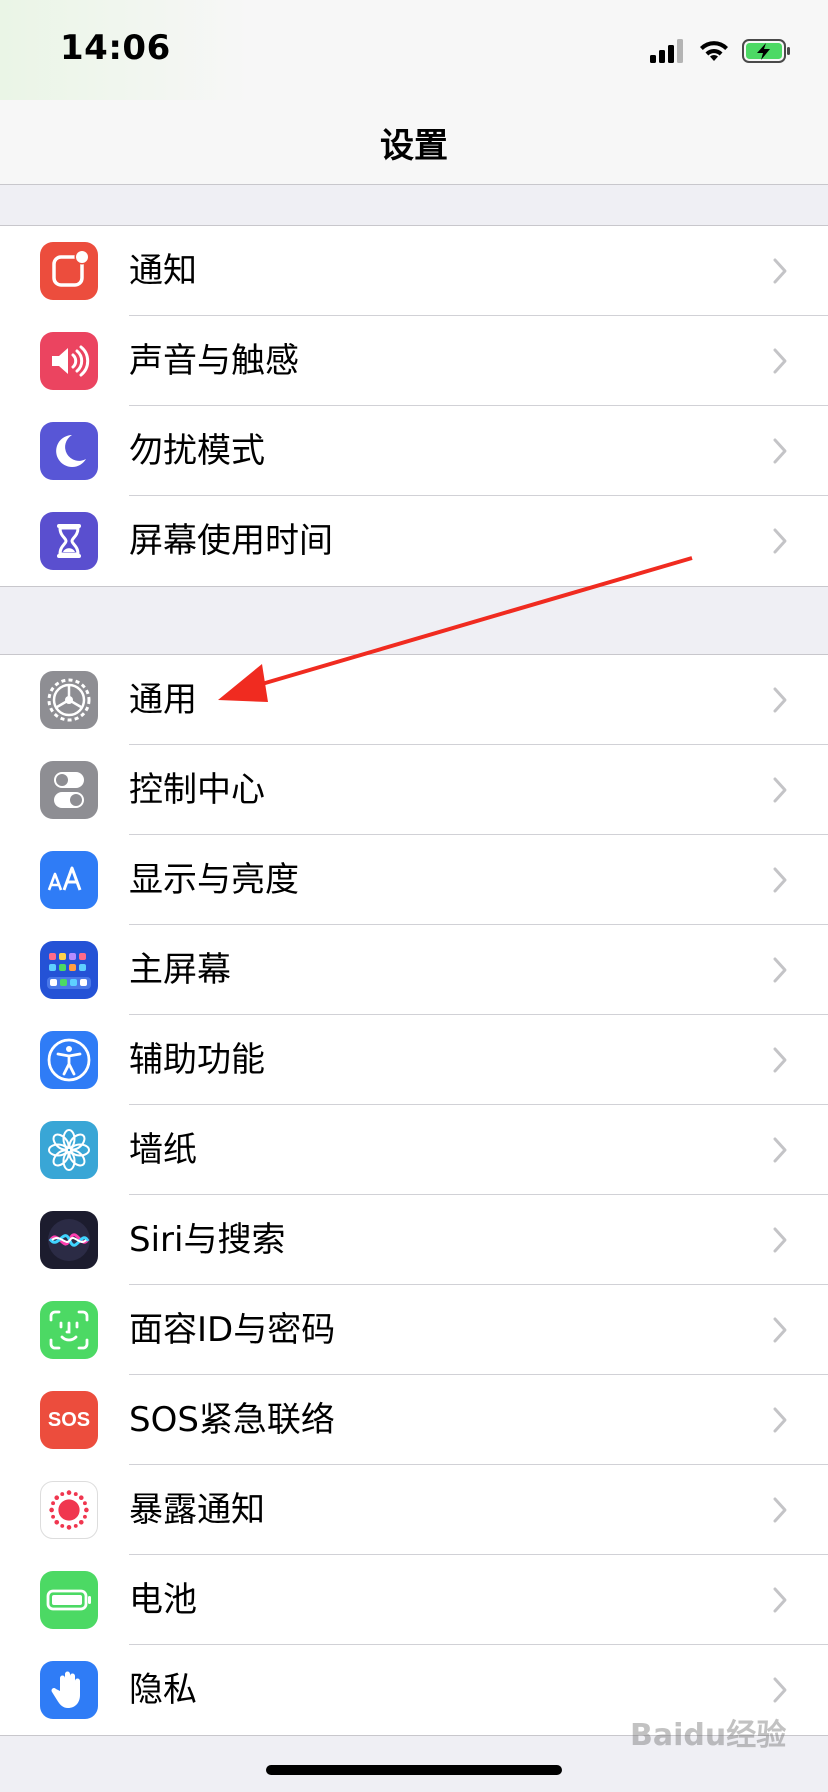  Describe the element at coordinates (414, 1150) in the screenshot. I see `settings-row-wallpaper: 墙纸` at that location.